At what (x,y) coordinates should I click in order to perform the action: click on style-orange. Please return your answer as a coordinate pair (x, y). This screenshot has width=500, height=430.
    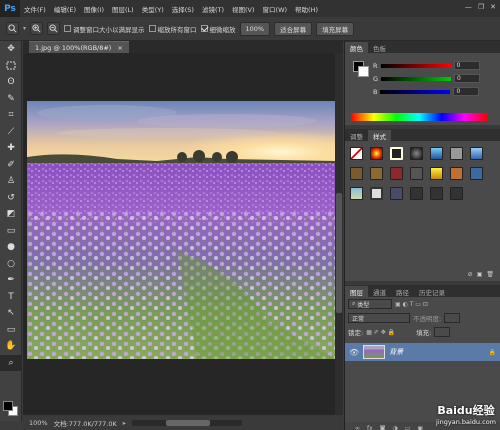
    Looking at the image, I should click on (456, 173).